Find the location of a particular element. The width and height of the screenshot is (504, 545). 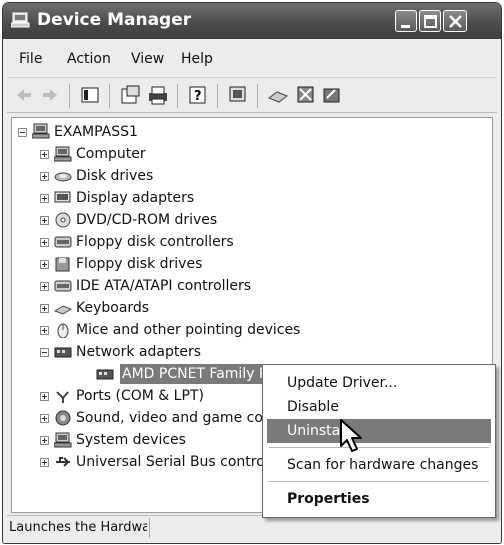

device-manager-icon is located at coordinates (20, 20).